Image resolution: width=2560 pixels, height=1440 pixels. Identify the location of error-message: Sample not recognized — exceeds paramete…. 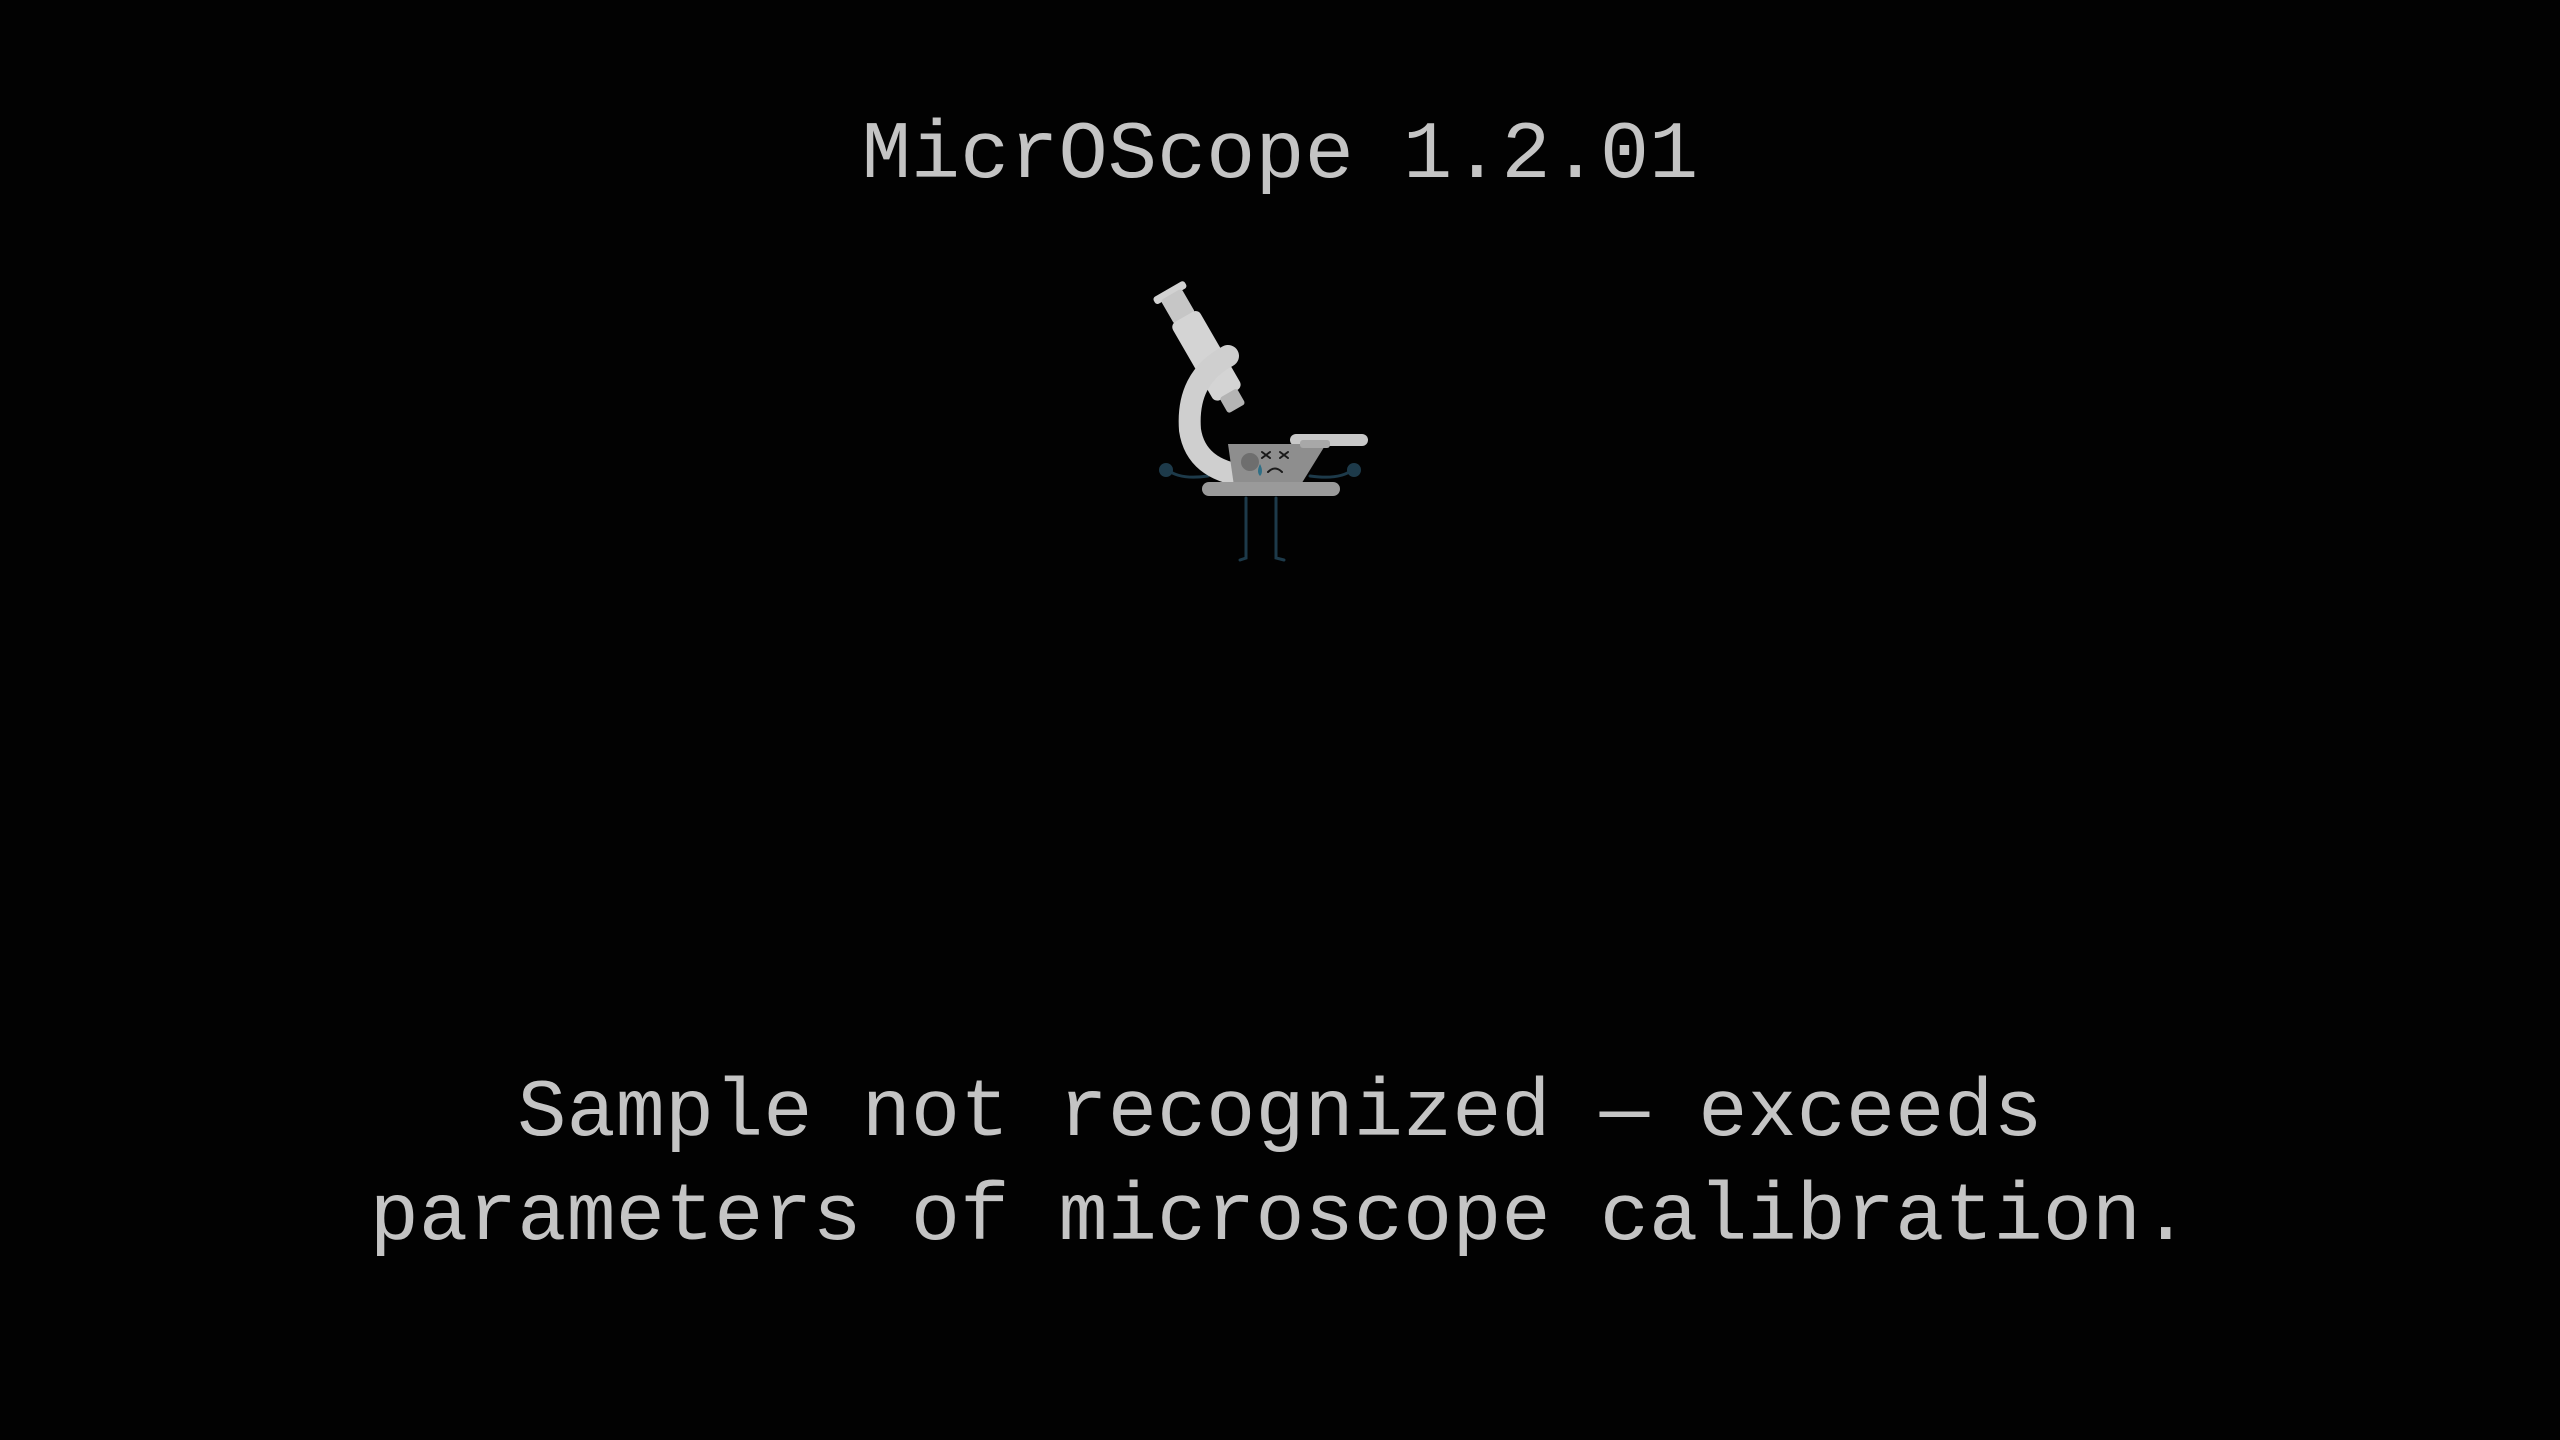
(1280, 1166).